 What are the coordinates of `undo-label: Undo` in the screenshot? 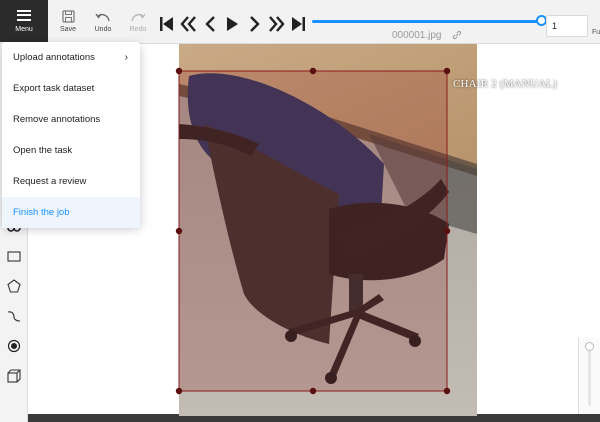 It's located at (103, 29).